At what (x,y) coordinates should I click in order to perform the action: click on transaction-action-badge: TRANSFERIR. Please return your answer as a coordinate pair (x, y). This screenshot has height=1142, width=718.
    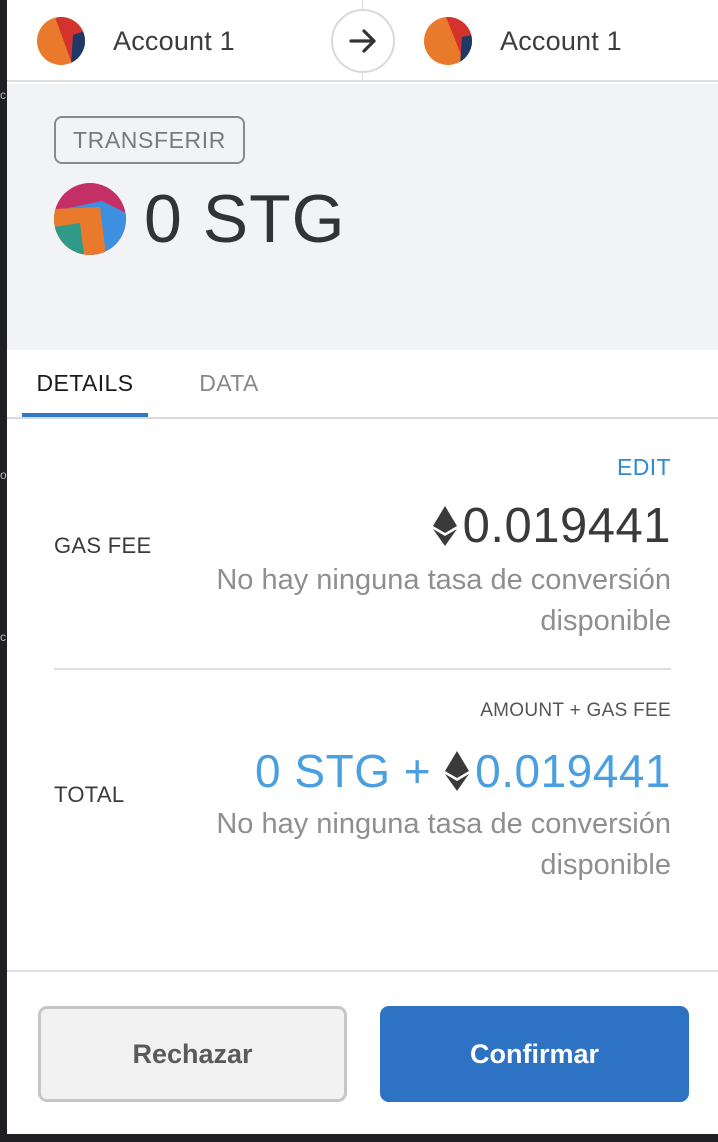
    Looking at the image, I should click on (149, 140).